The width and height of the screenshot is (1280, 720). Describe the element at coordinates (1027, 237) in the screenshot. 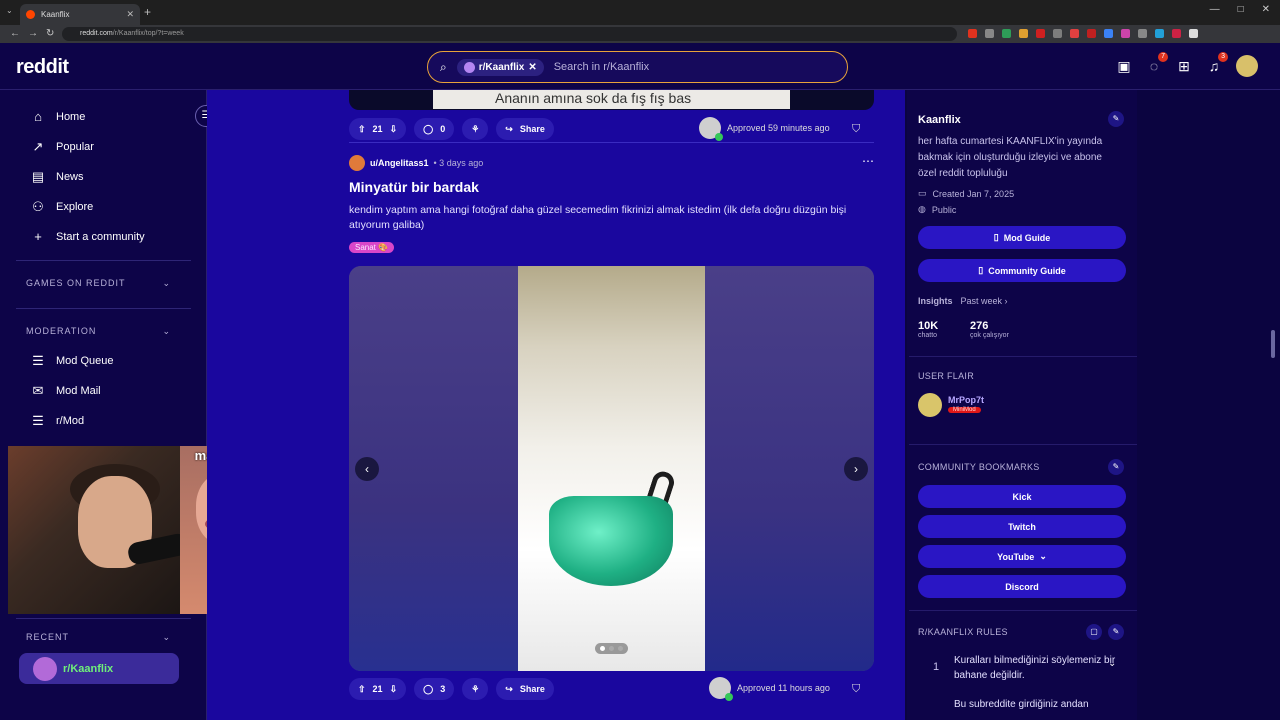

I see `mod-guide-label: Mod Guide` at that location.